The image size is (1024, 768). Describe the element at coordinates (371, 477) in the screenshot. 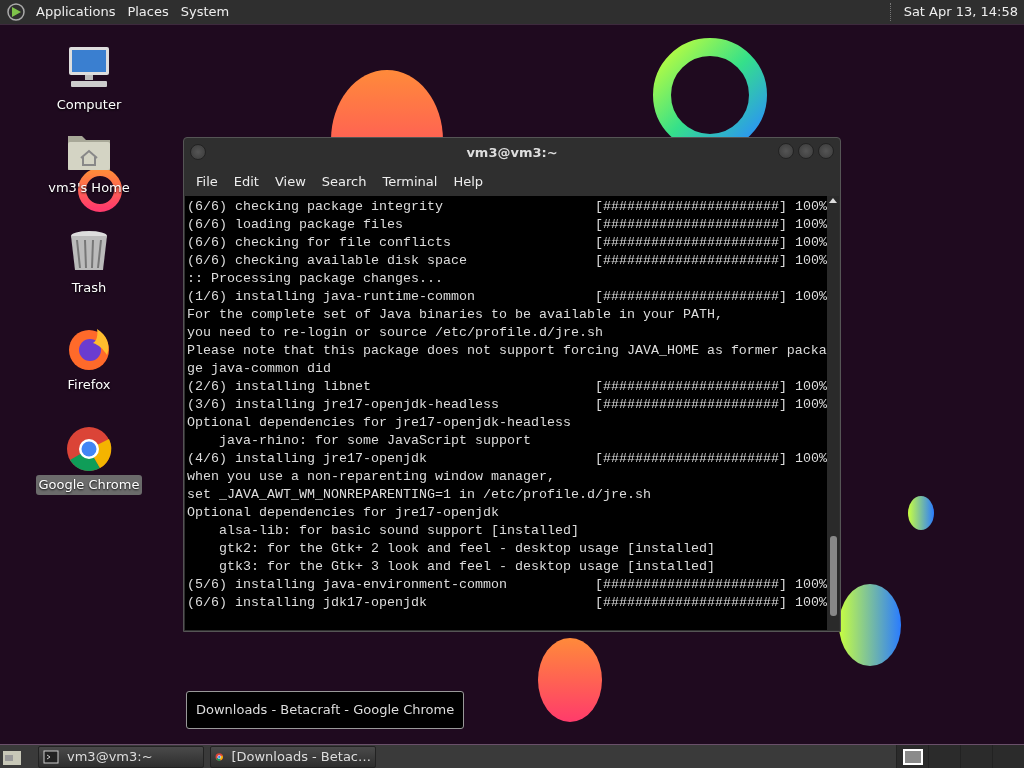

I see `terminal-line: when you use a non-reparenting window manager,` at that location.